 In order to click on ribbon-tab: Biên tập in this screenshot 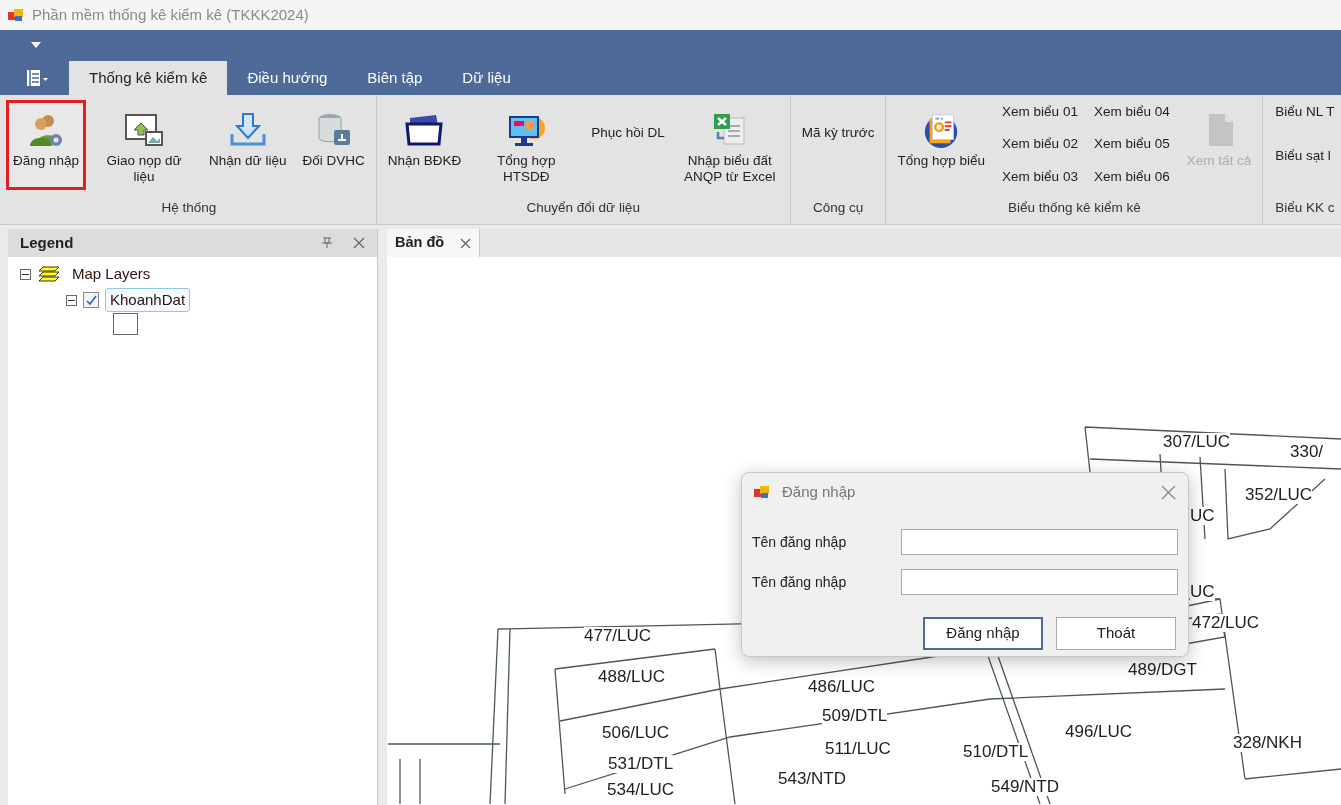, I will do `click(395, 78)`.